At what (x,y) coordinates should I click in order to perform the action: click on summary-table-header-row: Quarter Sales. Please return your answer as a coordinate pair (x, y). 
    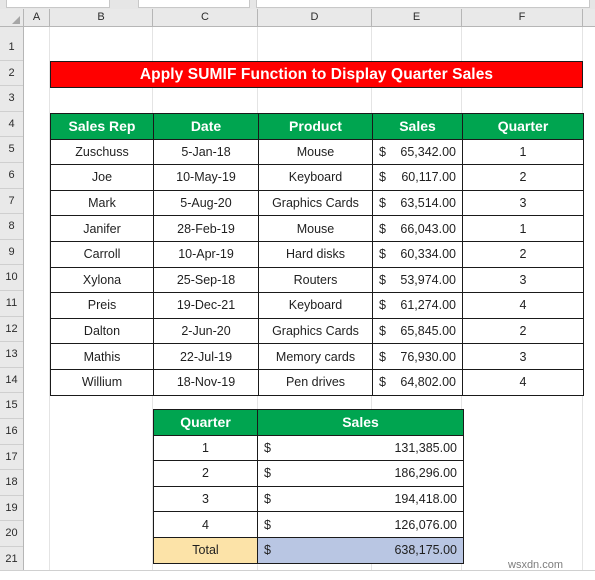
    Looking at the image, I should click on (308, 422).